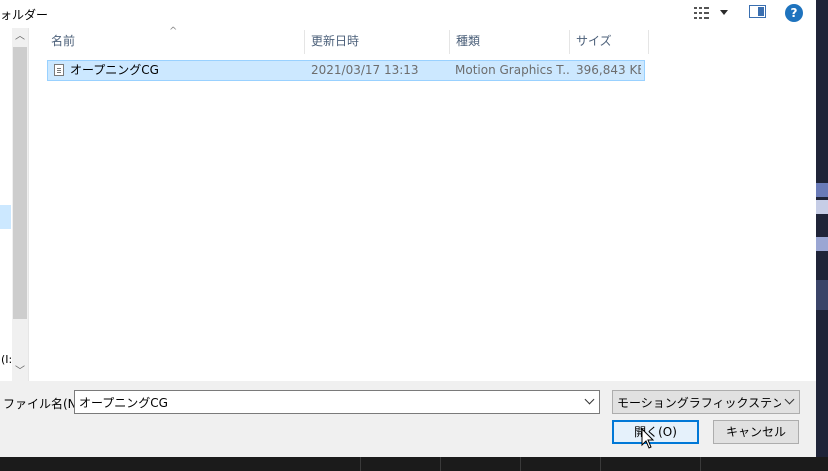 The image size is (828, 471). Describe the element at coordinates (756, 432) in the screenshot. I see `cancel-button: キャンセル` at that location.